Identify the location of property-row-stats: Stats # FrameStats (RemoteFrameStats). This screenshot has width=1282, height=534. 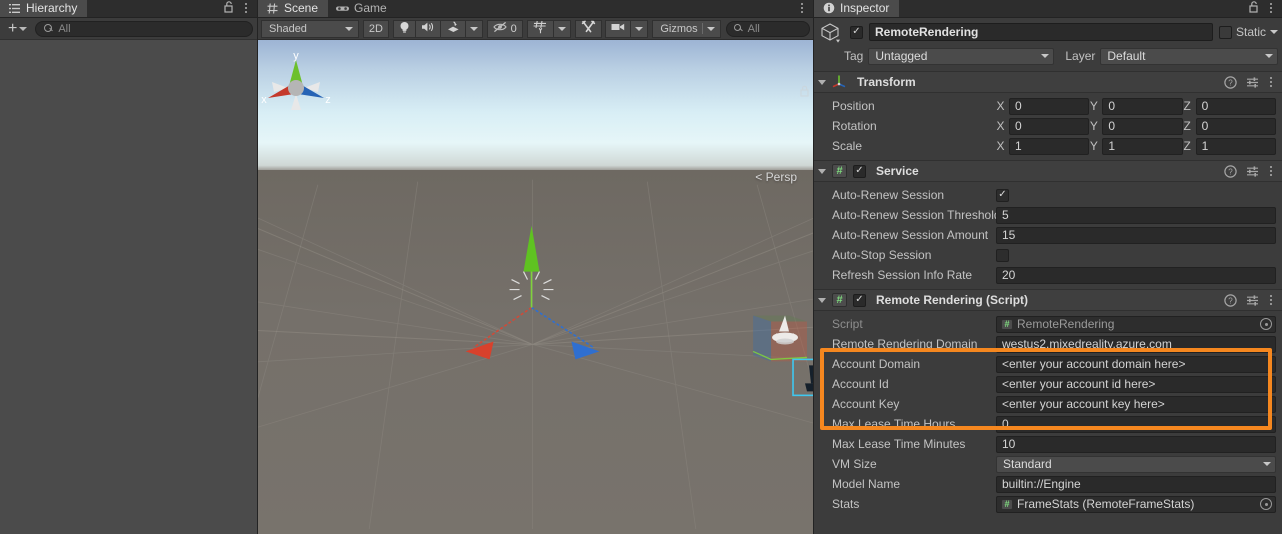
(1048, 504).